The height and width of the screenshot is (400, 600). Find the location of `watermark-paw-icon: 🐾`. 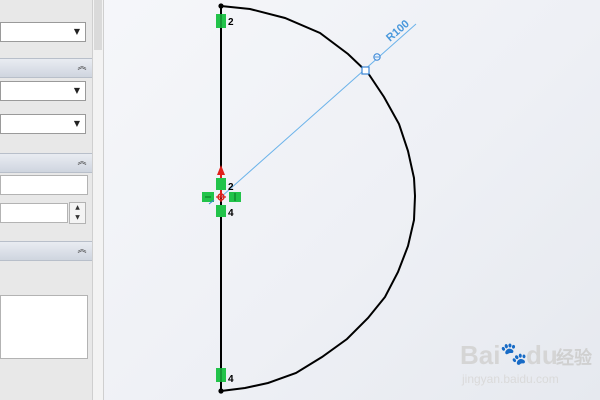

watermark-paw-icon: 🐾 is located at coordinates (514, 354).